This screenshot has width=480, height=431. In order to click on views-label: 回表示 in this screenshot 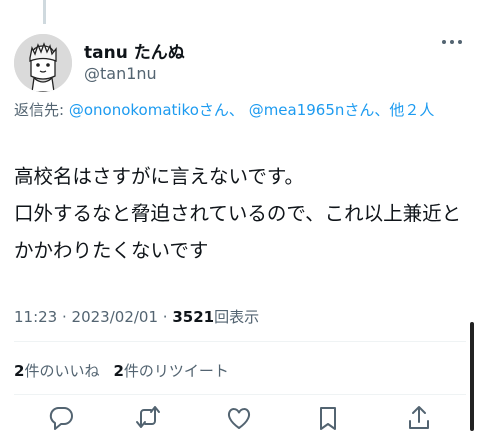, I will do `click(237, 317)`.